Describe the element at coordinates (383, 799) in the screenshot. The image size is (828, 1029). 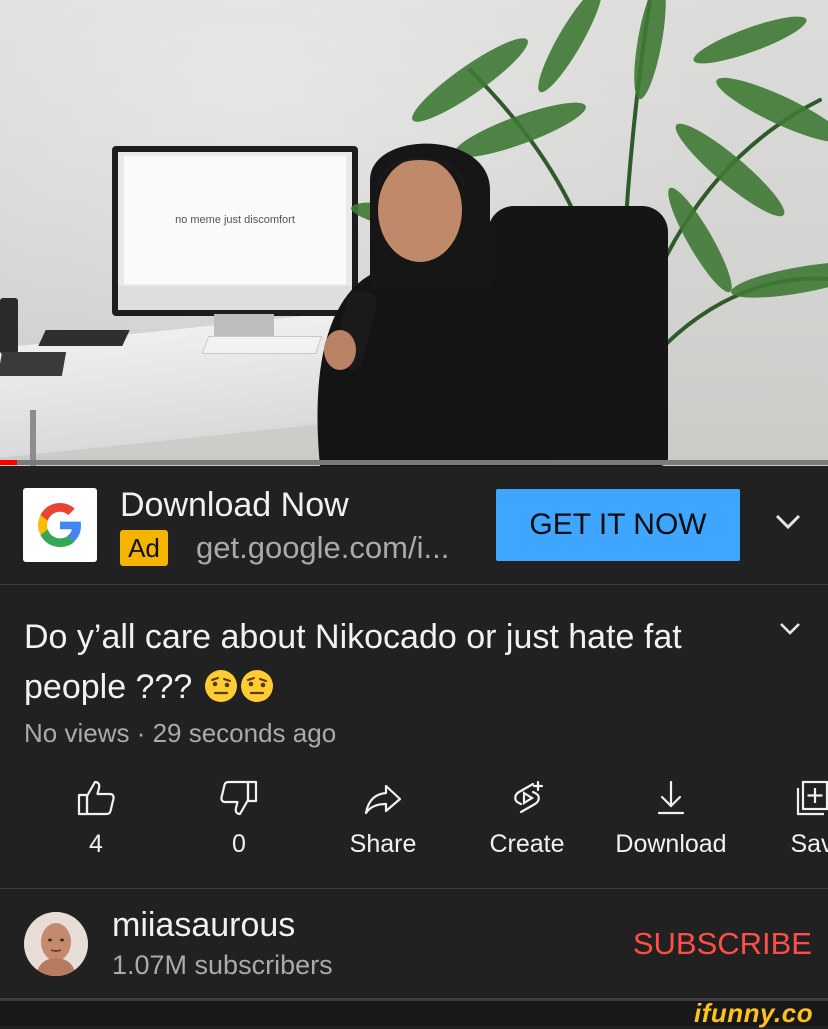
I see `share-arrow-icon` at that location.